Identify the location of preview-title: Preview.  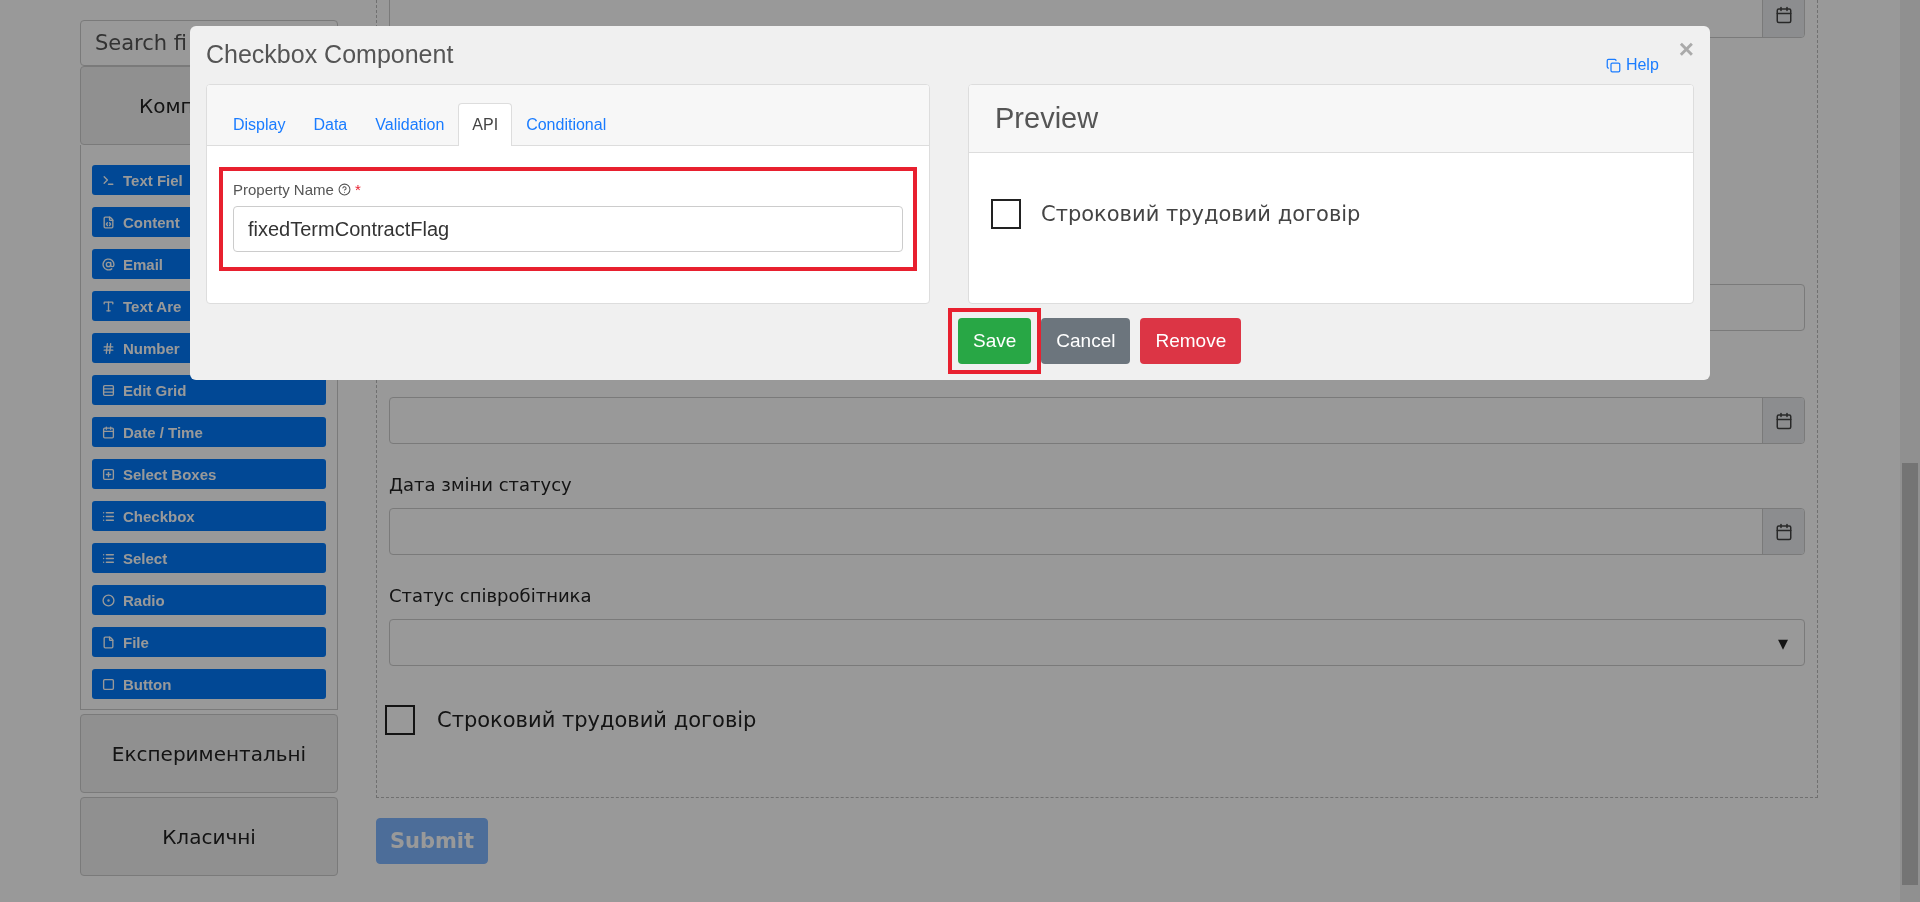
(1047, 118).